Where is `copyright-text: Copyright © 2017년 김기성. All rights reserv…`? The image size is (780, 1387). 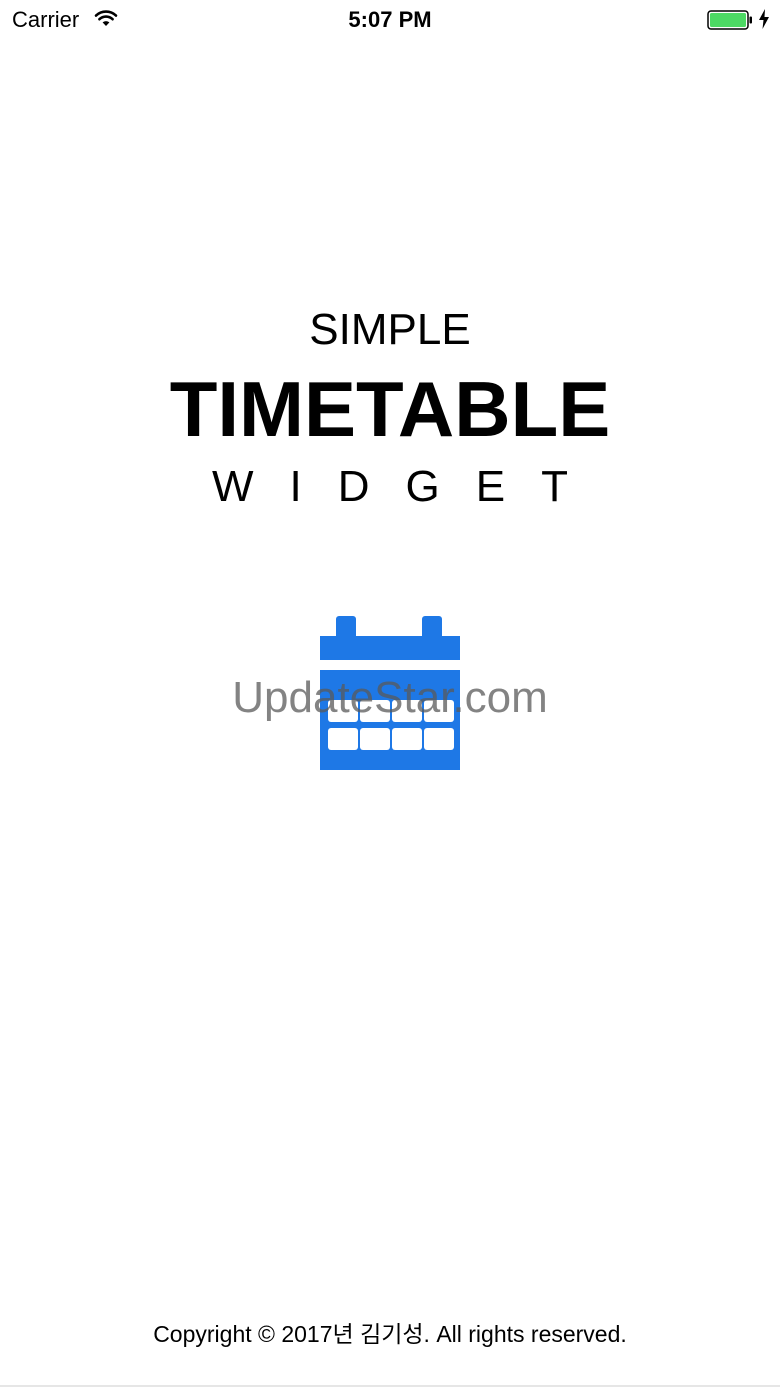
copyright-text: Copyright © 2017년 김기성. All rights reserv… is located at coordinates (390, 1334).